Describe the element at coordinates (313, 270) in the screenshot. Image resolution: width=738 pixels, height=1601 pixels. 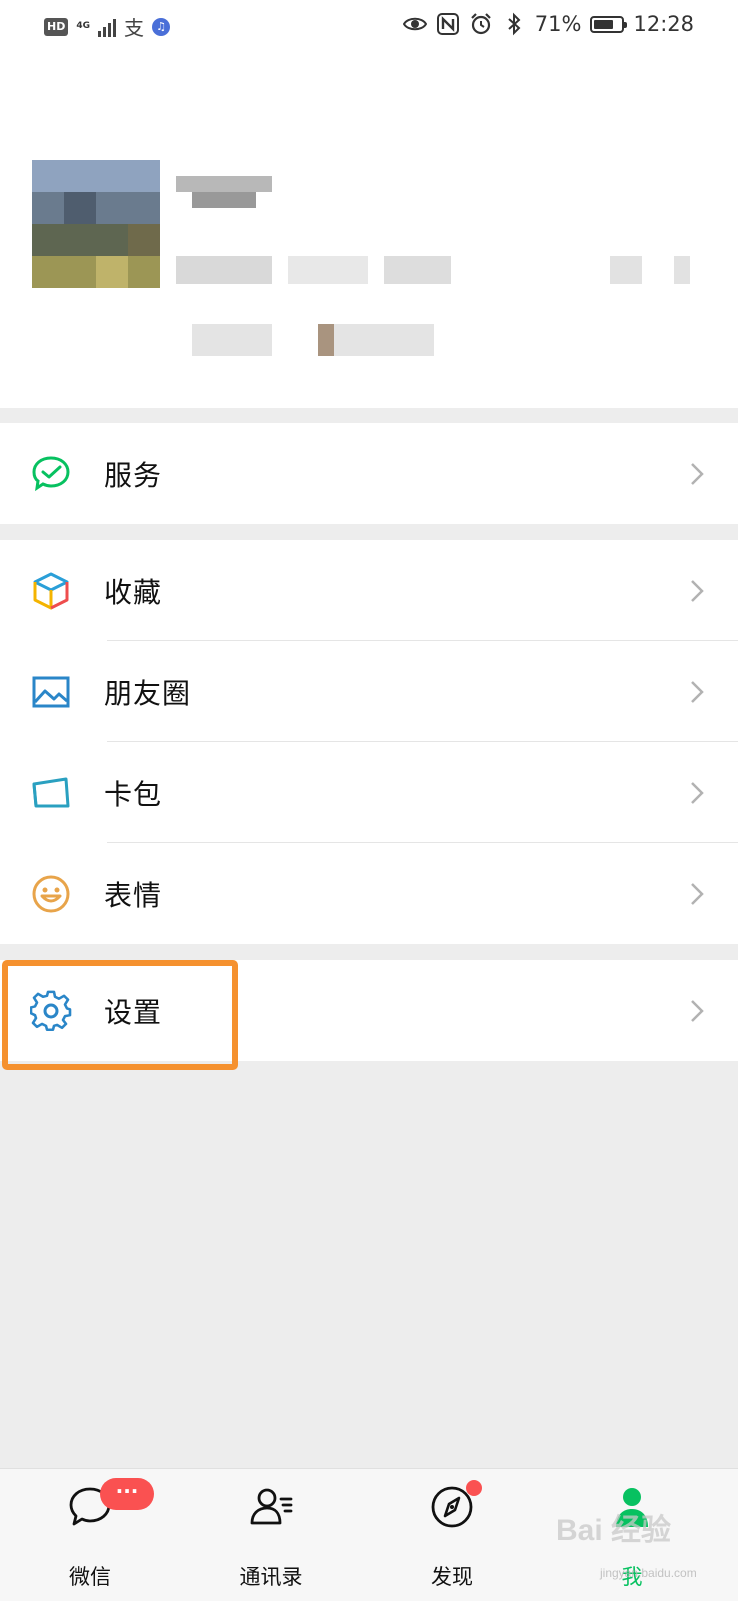
I see `wechat-id` at that location.